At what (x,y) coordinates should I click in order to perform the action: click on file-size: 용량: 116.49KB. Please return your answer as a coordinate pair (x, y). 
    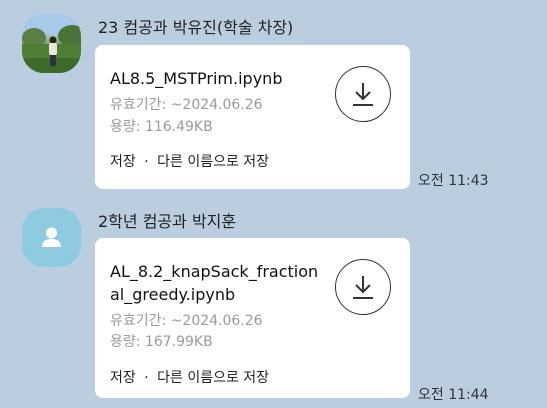
    Looking at the image, I should click on (161, 127).